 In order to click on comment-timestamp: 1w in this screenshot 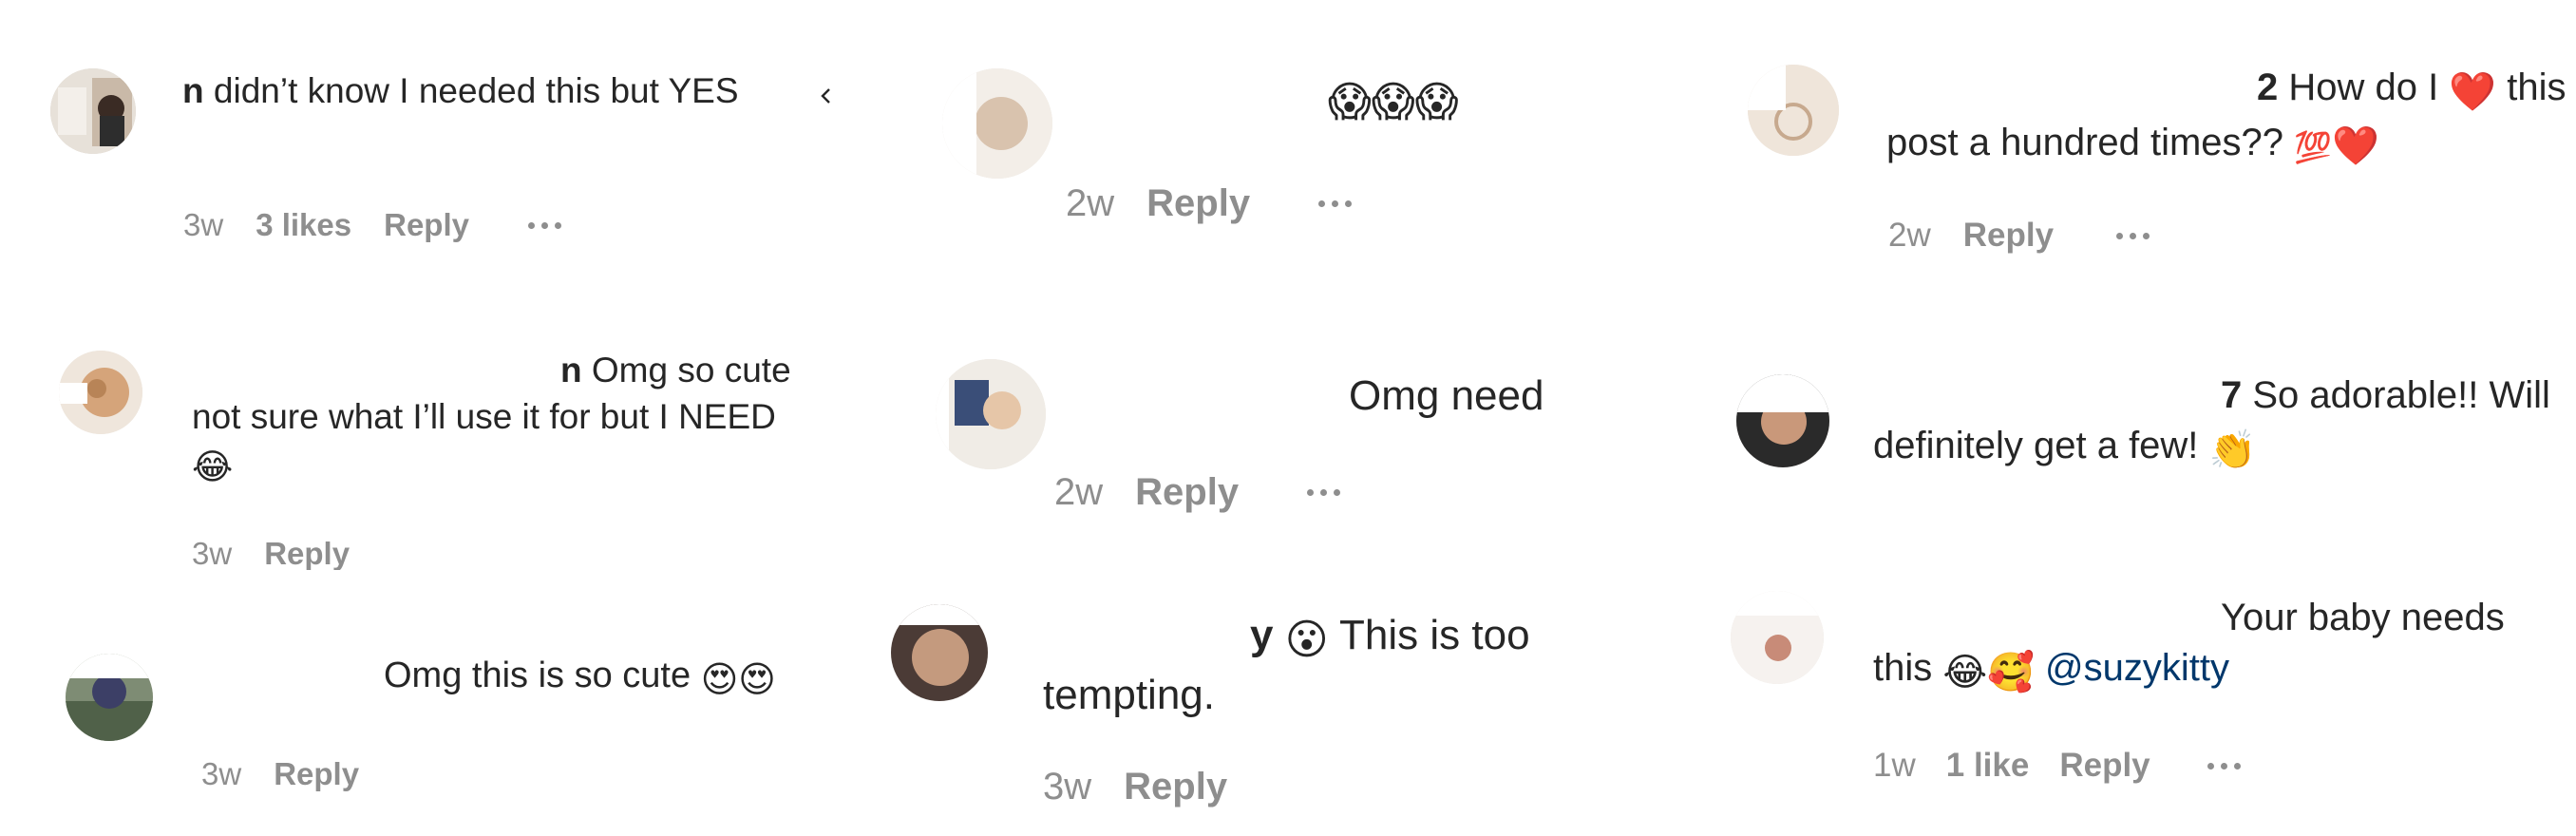, I will do `click(1894, 765)`.